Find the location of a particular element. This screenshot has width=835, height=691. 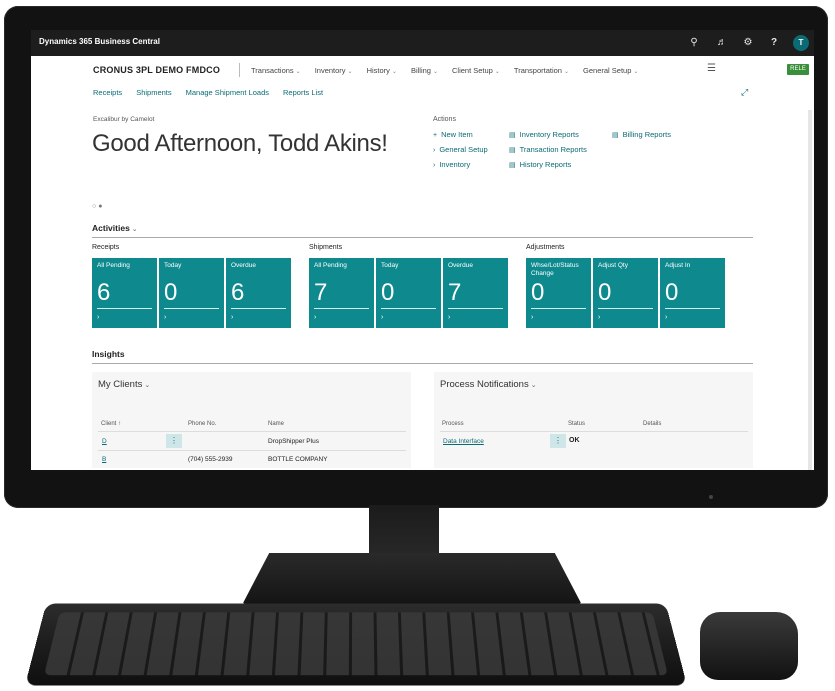

scrollbar is located at coordinates (810, 290).